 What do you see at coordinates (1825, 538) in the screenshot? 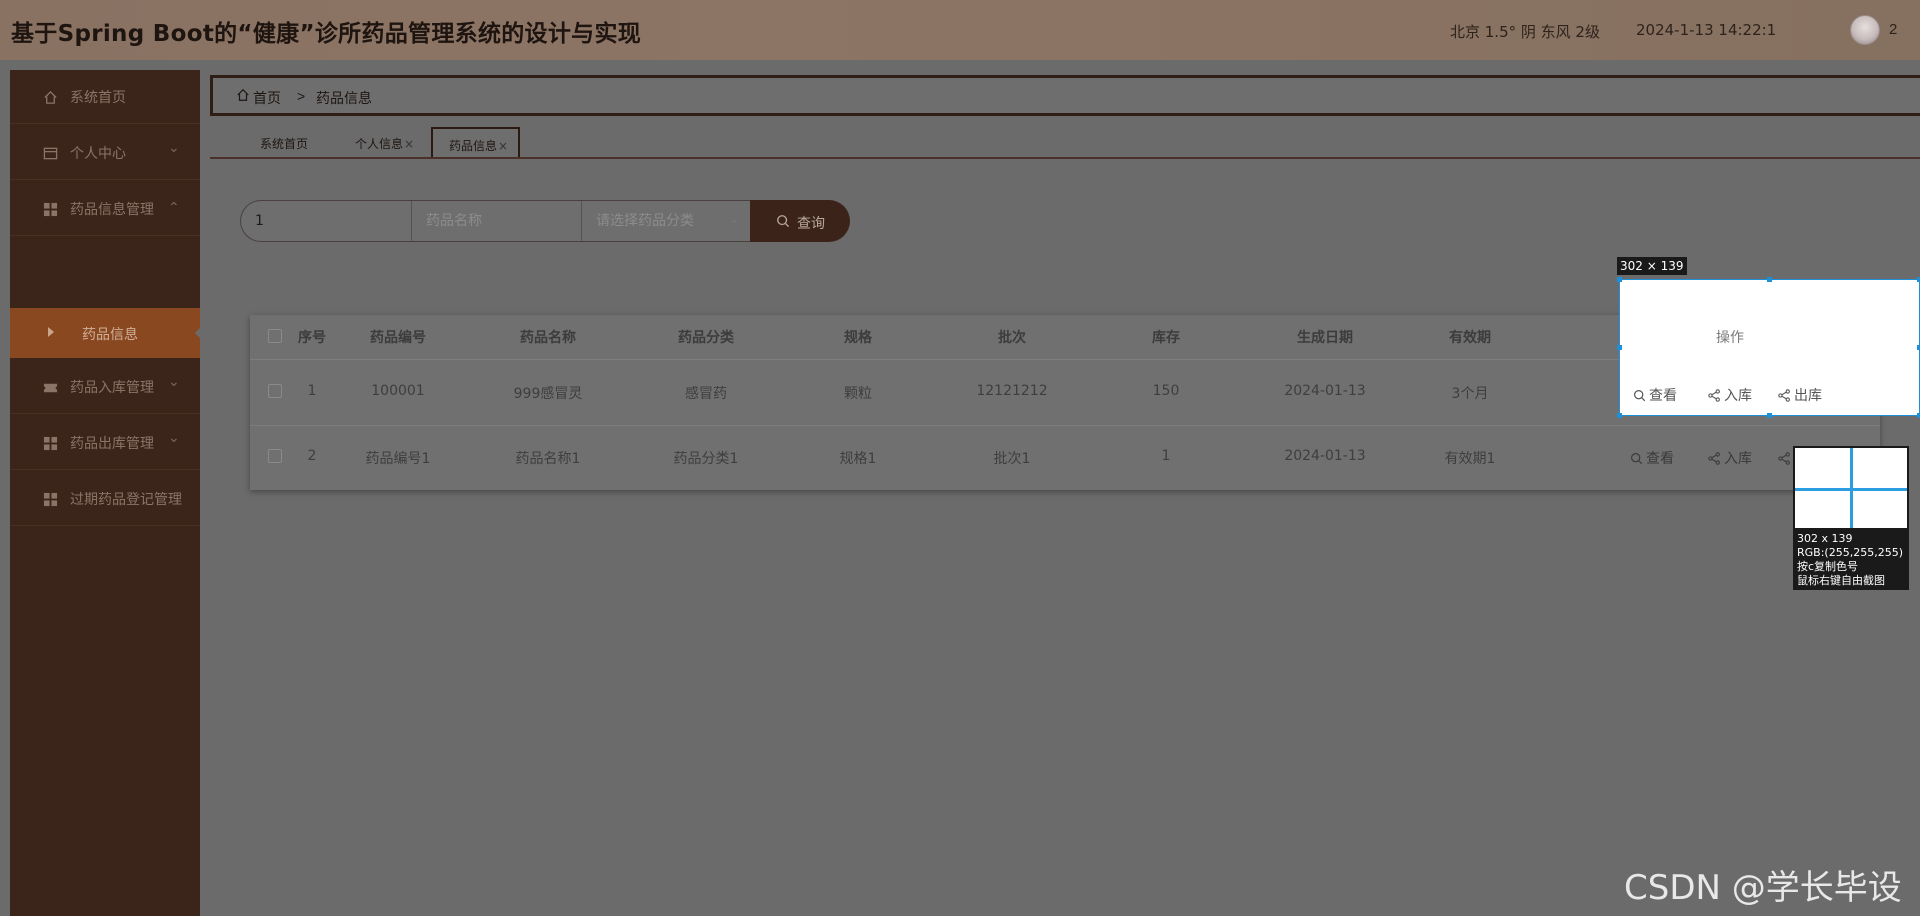
I see `magnifier-size: 302 x 139` at bounding box center [1825, 538].